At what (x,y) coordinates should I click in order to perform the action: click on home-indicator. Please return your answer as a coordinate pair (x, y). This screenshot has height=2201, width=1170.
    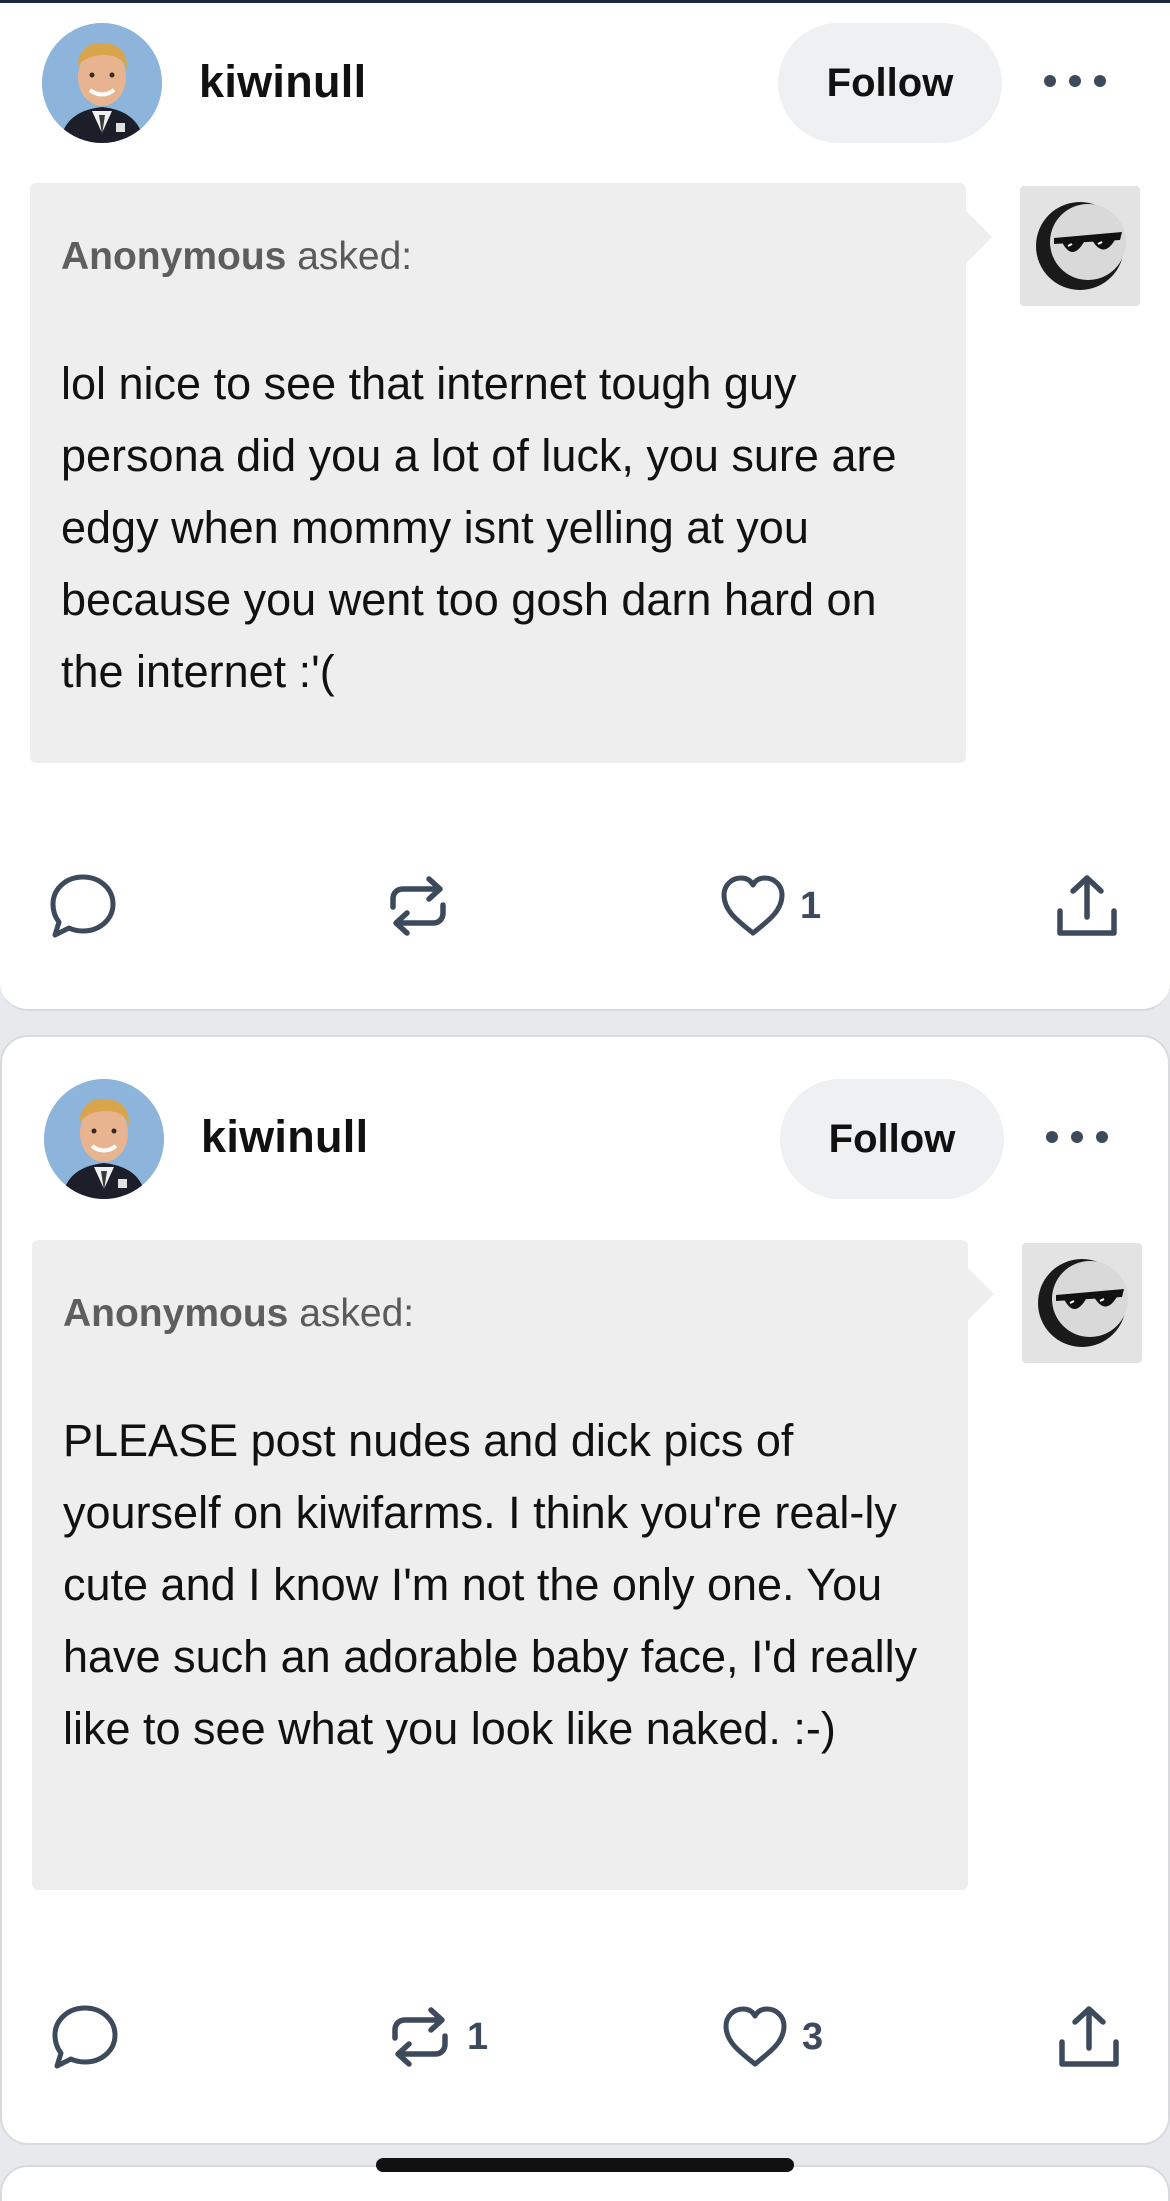
    Looking at the image, I should click on (585, 2165).